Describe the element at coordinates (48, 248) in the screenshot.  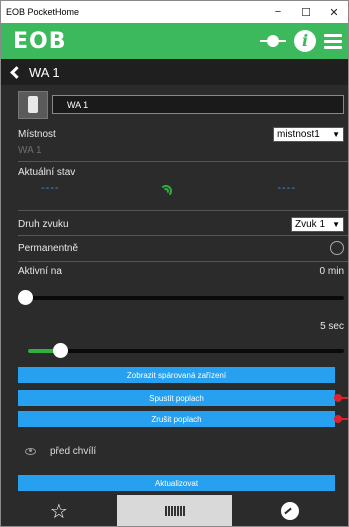
I see `permanent-label: Permanentně` at that location.